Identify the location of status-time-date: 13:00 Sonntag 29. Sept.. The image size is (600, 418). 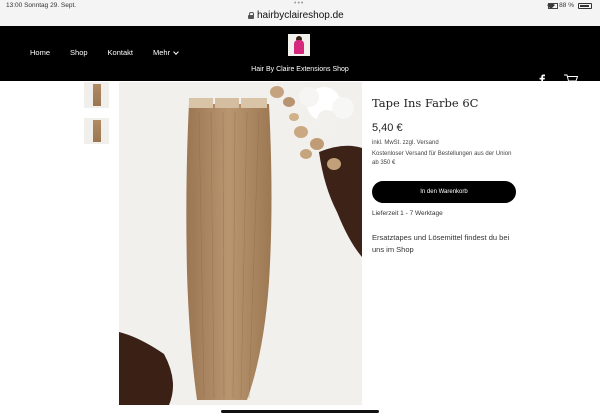
(41, 5).